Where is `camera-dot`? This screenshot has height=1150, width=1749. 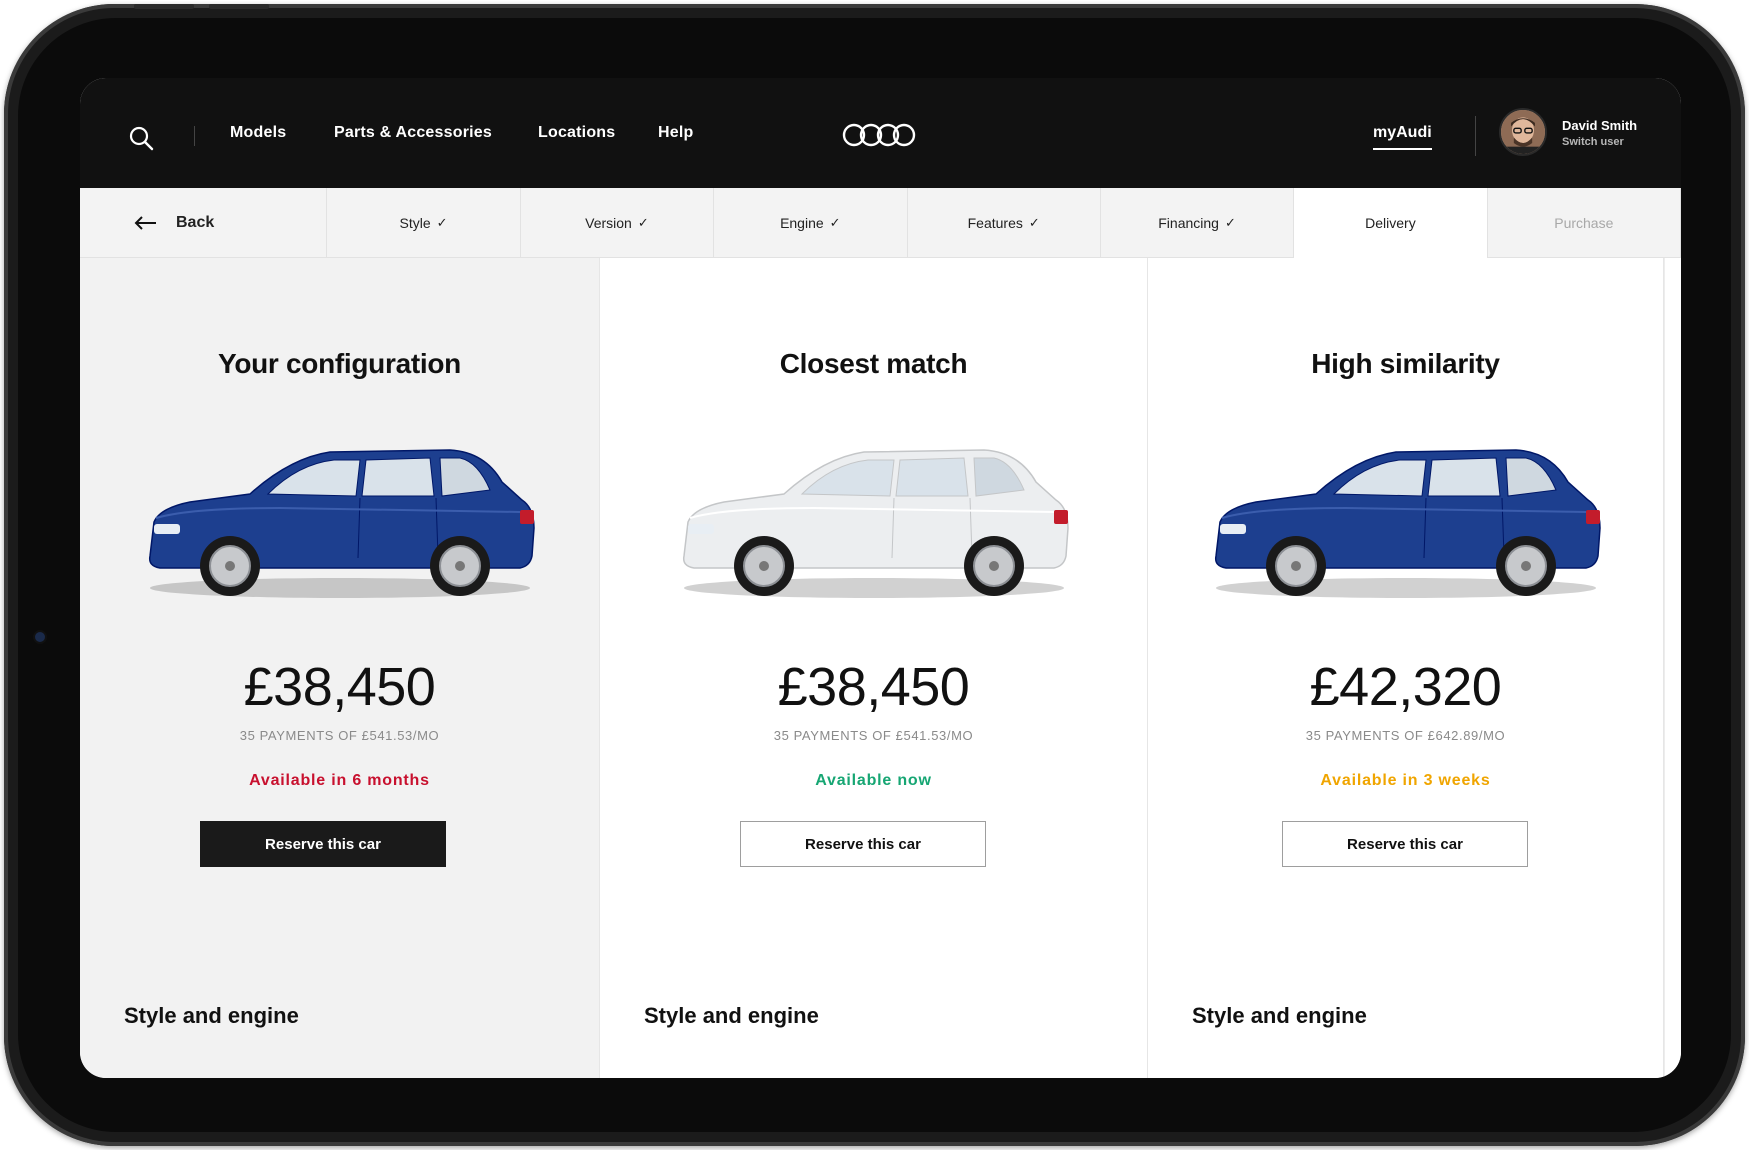
camera-dot is located at coordinates (40, 637).